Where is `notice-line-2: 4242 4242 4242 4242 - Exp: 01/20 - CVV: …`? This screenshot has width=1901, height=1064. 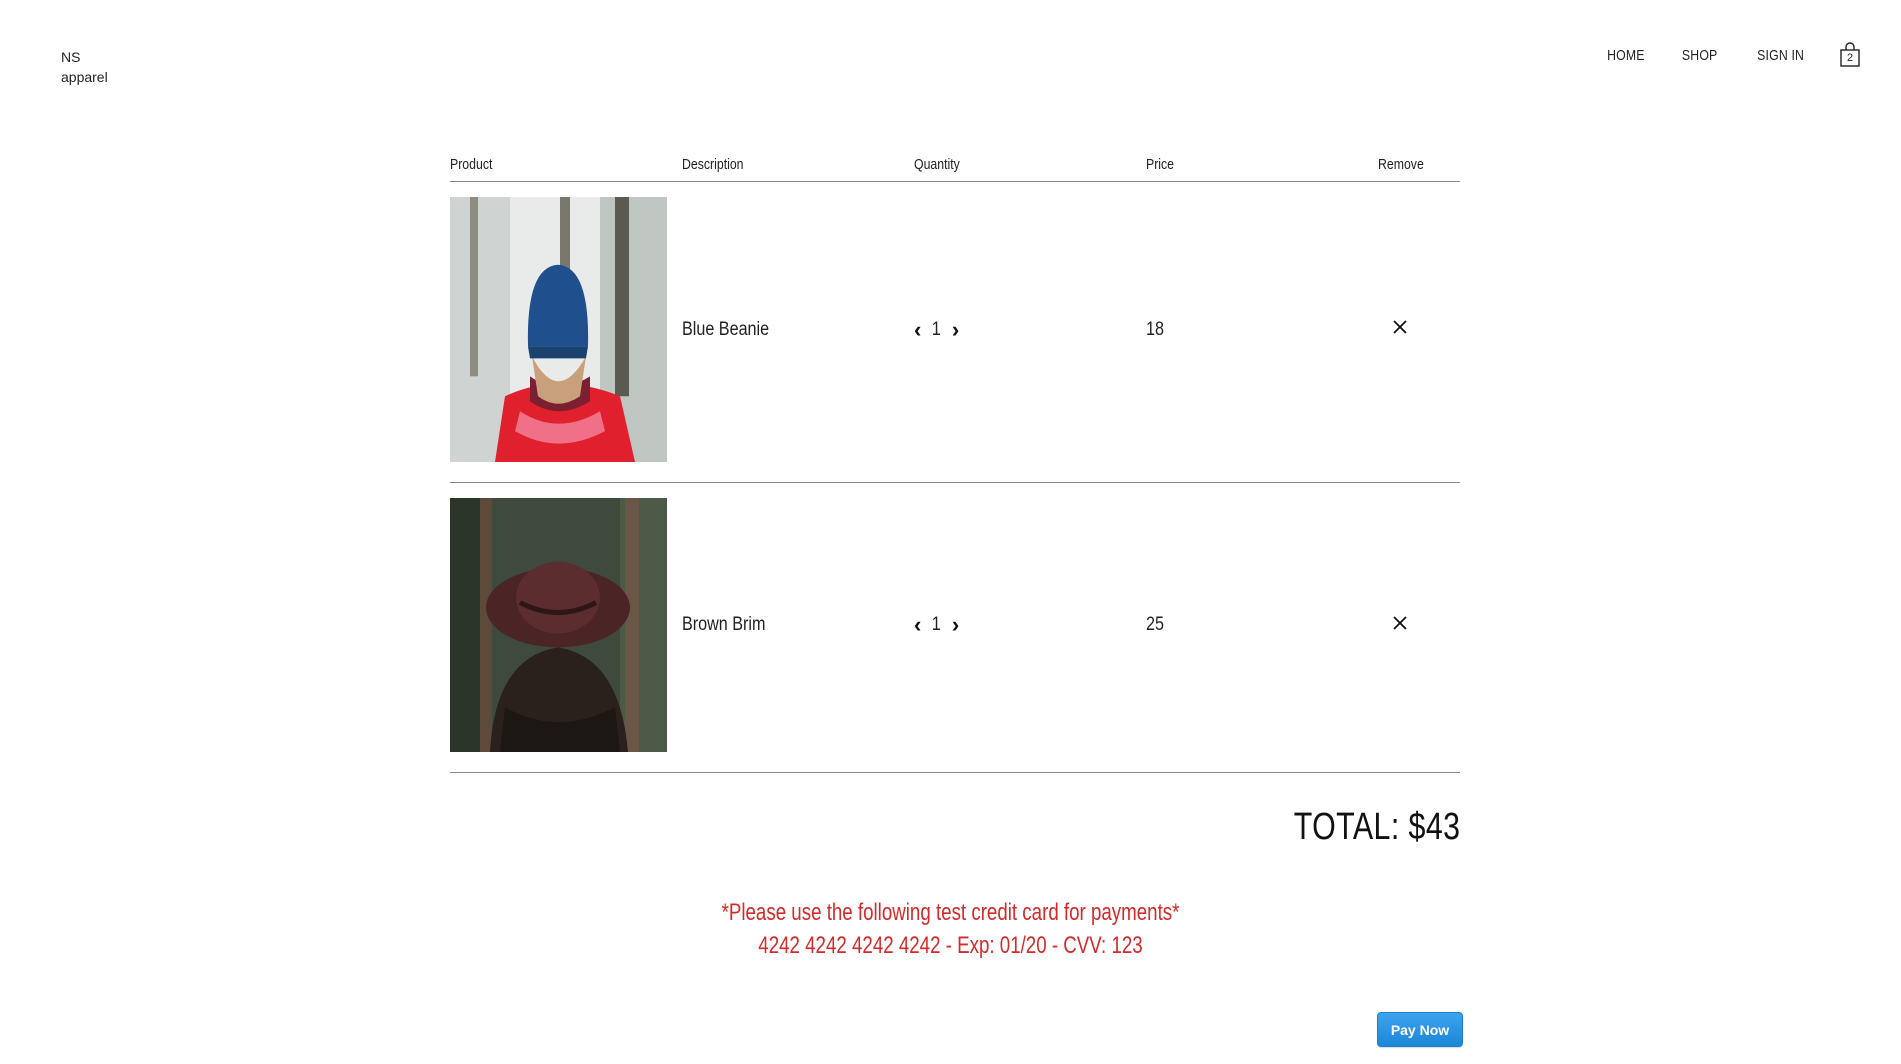 notice-line-2: 4242 4242 4242 4242 - Exp: 01/20 - CVV: … is located at coordinates (950, 945).